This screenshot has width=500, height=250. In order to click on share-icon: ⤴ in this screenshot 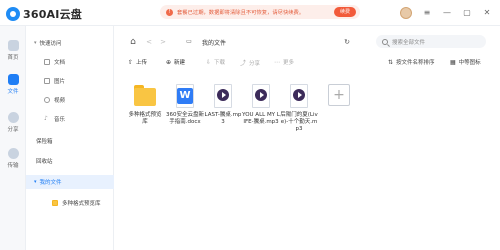, I will do `click(243, 63)`.